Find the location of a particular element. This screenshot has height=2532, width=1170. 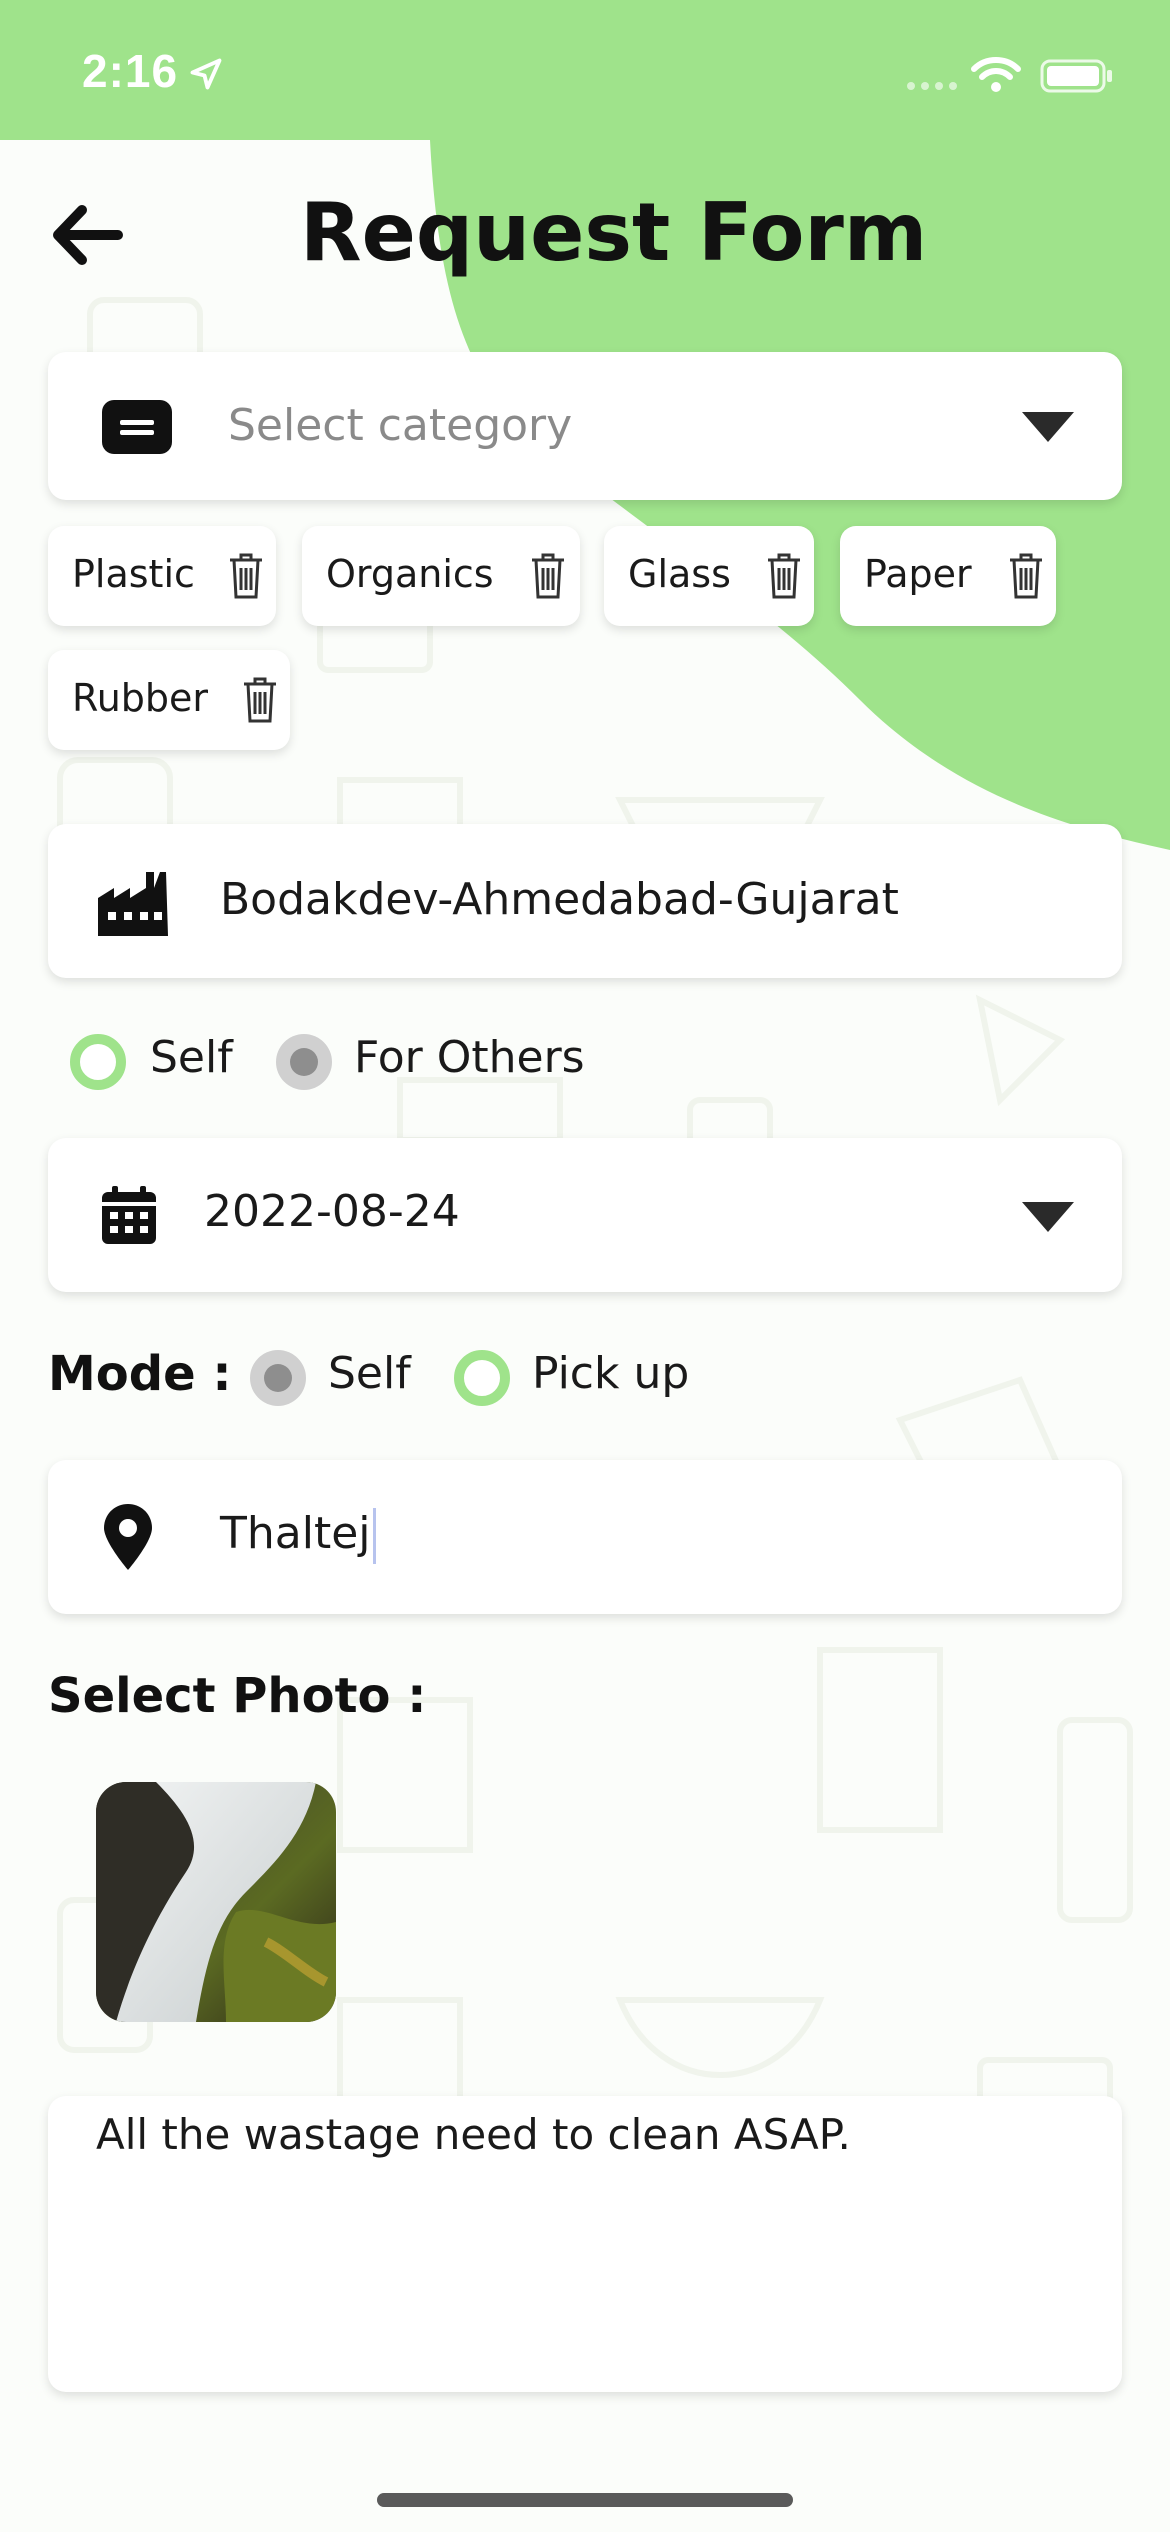

location-field: Thaltej is located at coordinates (585, 1537).